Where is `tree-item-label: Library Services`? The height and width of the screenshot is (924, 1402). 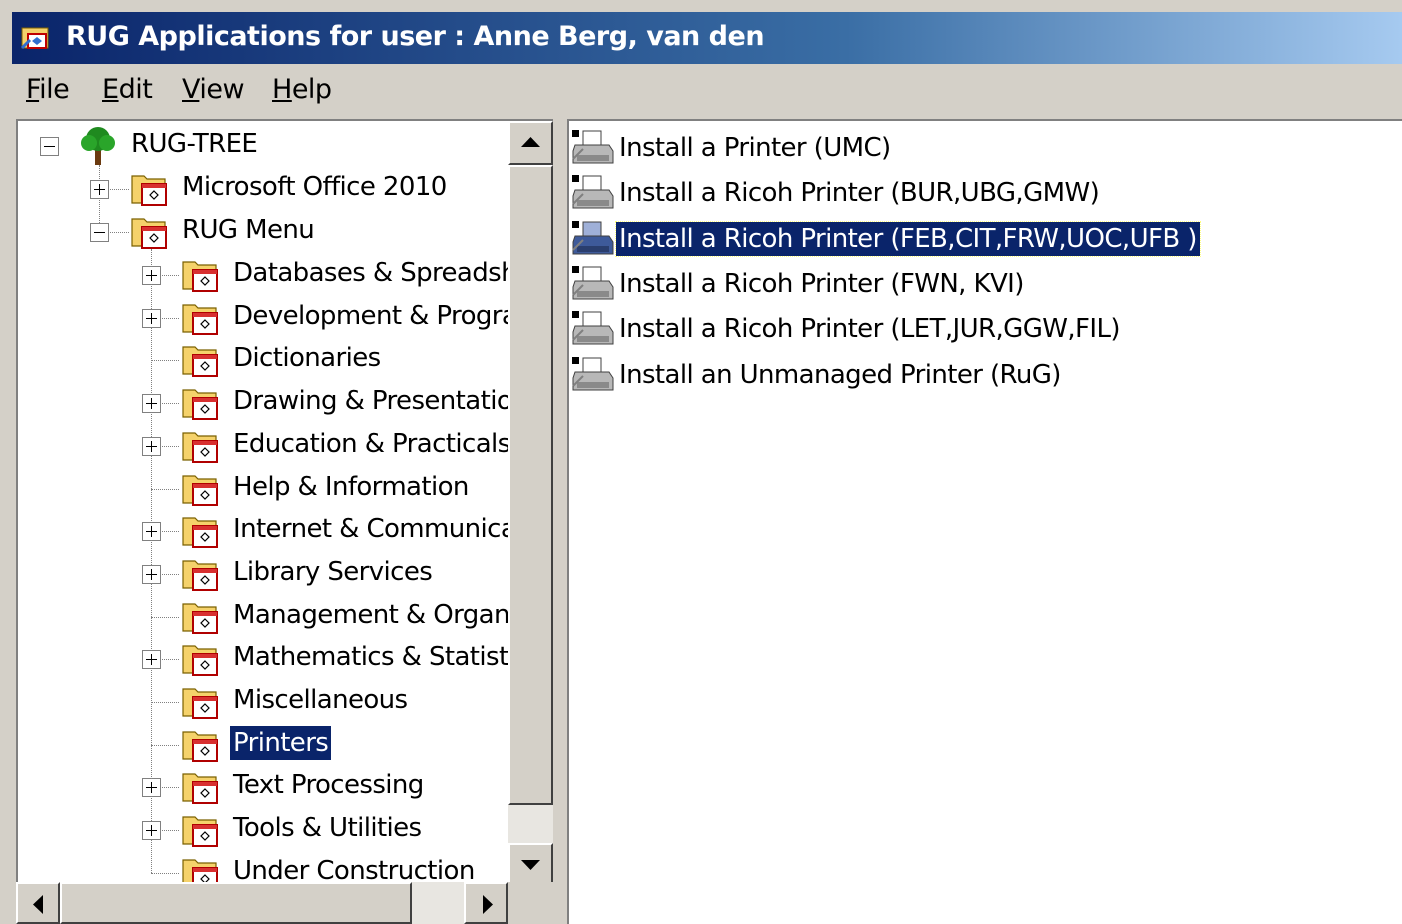
tree-item-label: Library Services is located at coordinates (333, 571).